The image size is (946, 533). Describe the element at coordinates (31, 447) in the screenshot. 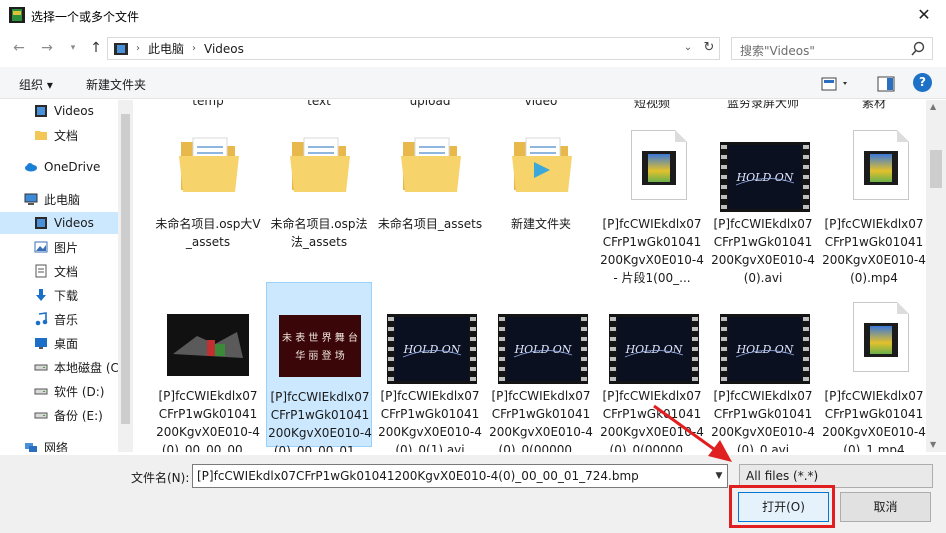

I see `network-icon` at that location.